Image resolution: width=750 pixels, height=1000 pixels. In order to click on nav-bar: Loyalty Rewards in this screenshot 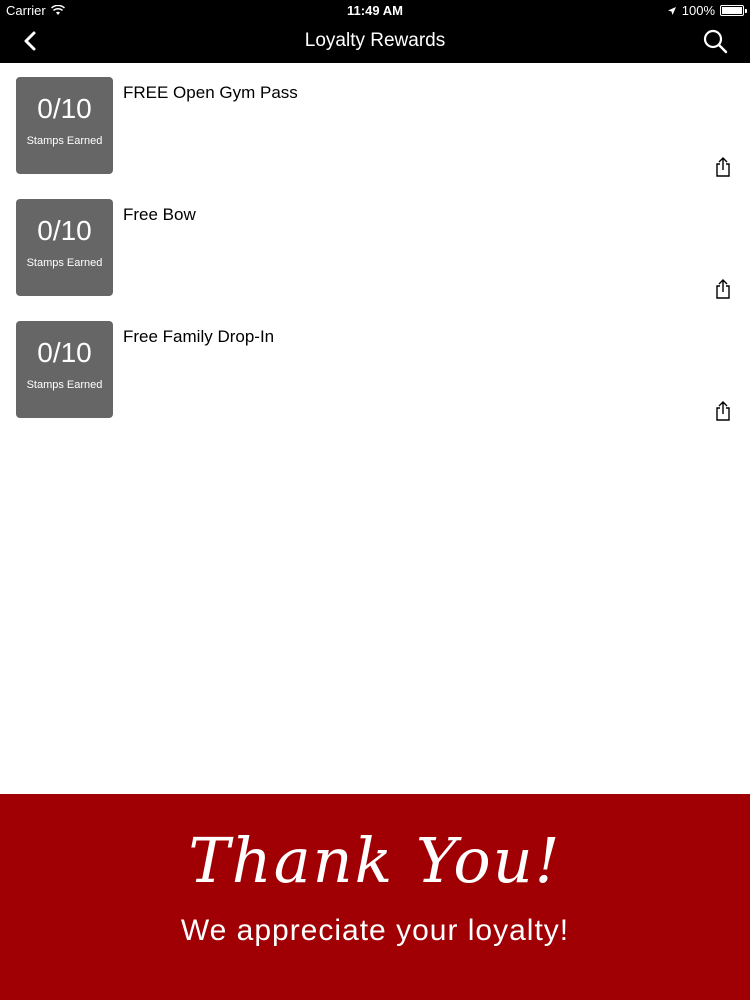, I will do `click(375, 41)`.